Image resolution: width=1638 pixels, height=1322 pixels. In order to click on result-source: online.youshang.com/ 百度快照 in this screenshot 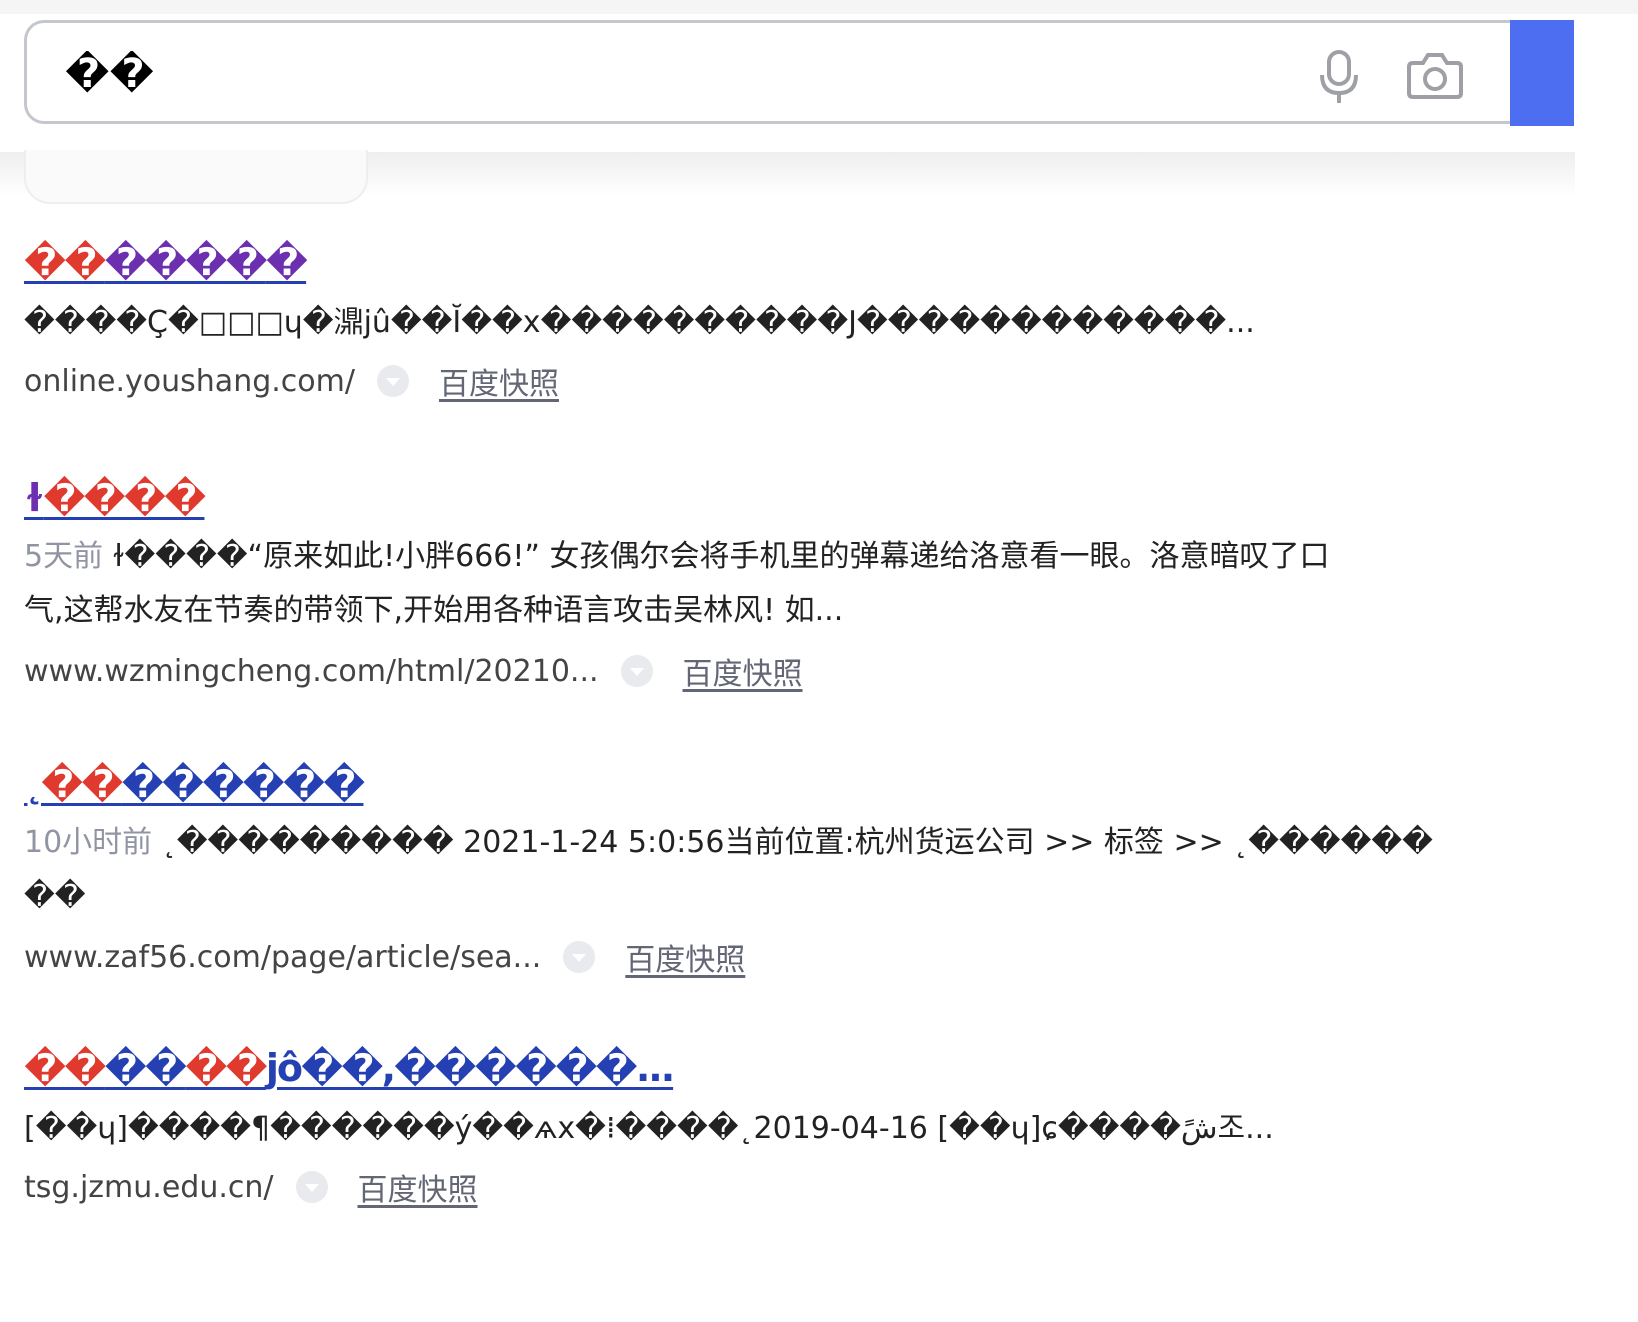, I will do `click(774, 381)`.